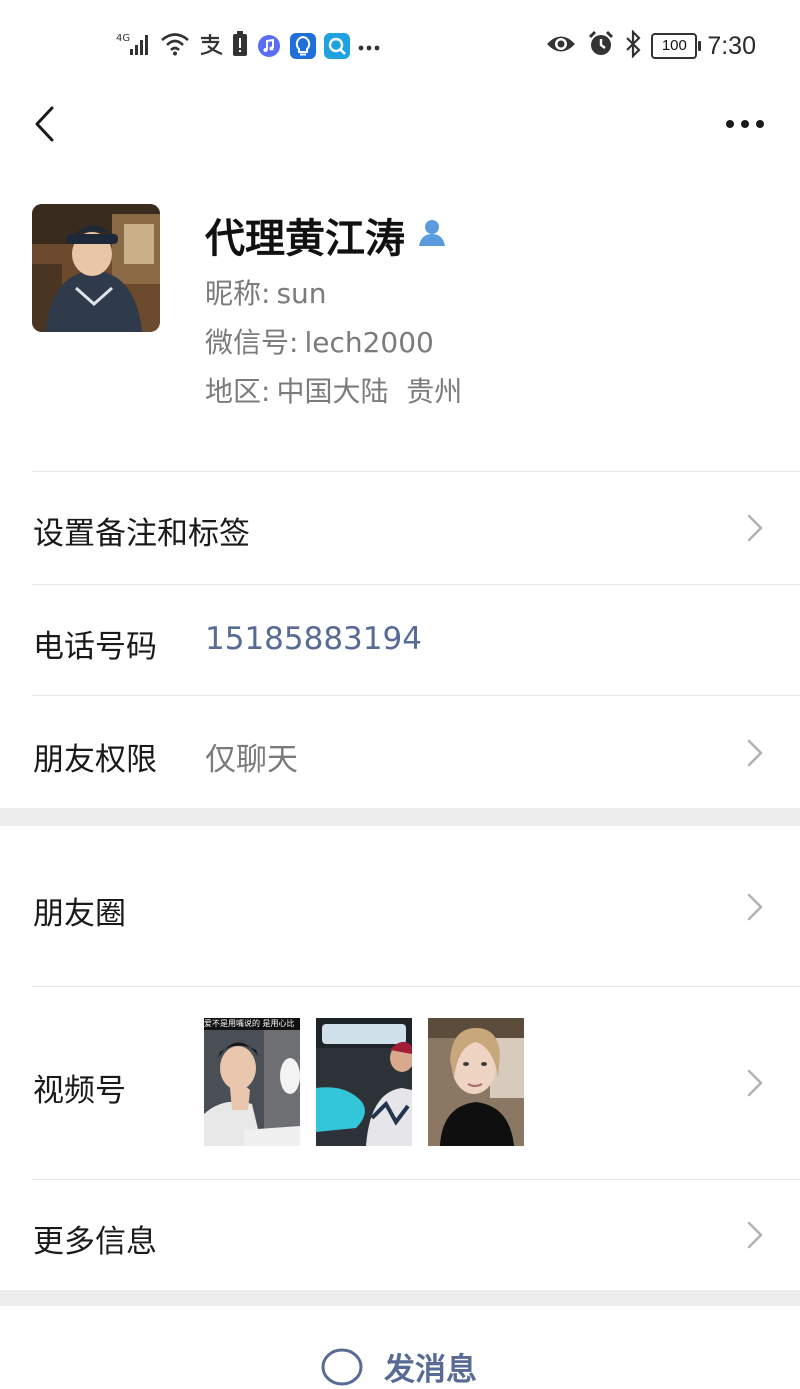 This screenshot has width=800, height=1389. What do you see at coordinates (561, 46) in the screenshot?
I see `eye-icon` at bounding box center [561, 46].